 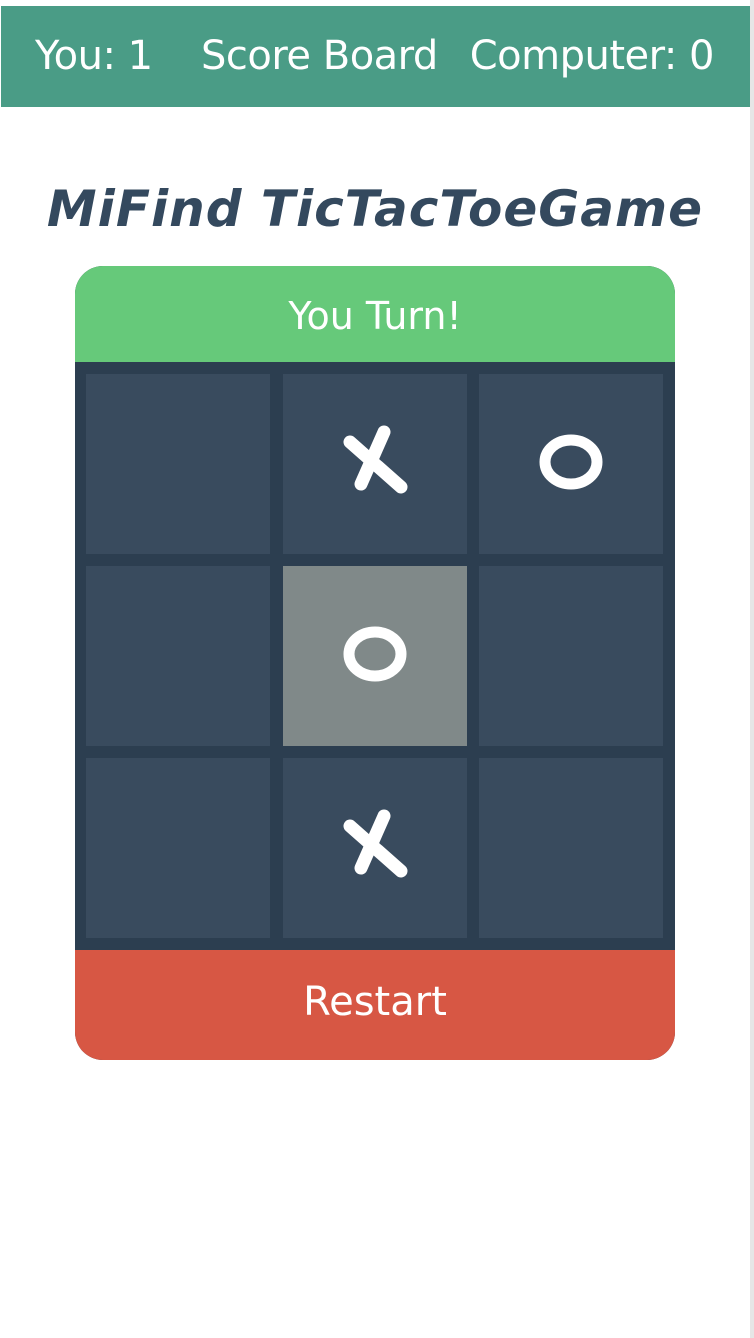 I want to click on turn-indicator: You Turn!, so click(x=375, y=314).